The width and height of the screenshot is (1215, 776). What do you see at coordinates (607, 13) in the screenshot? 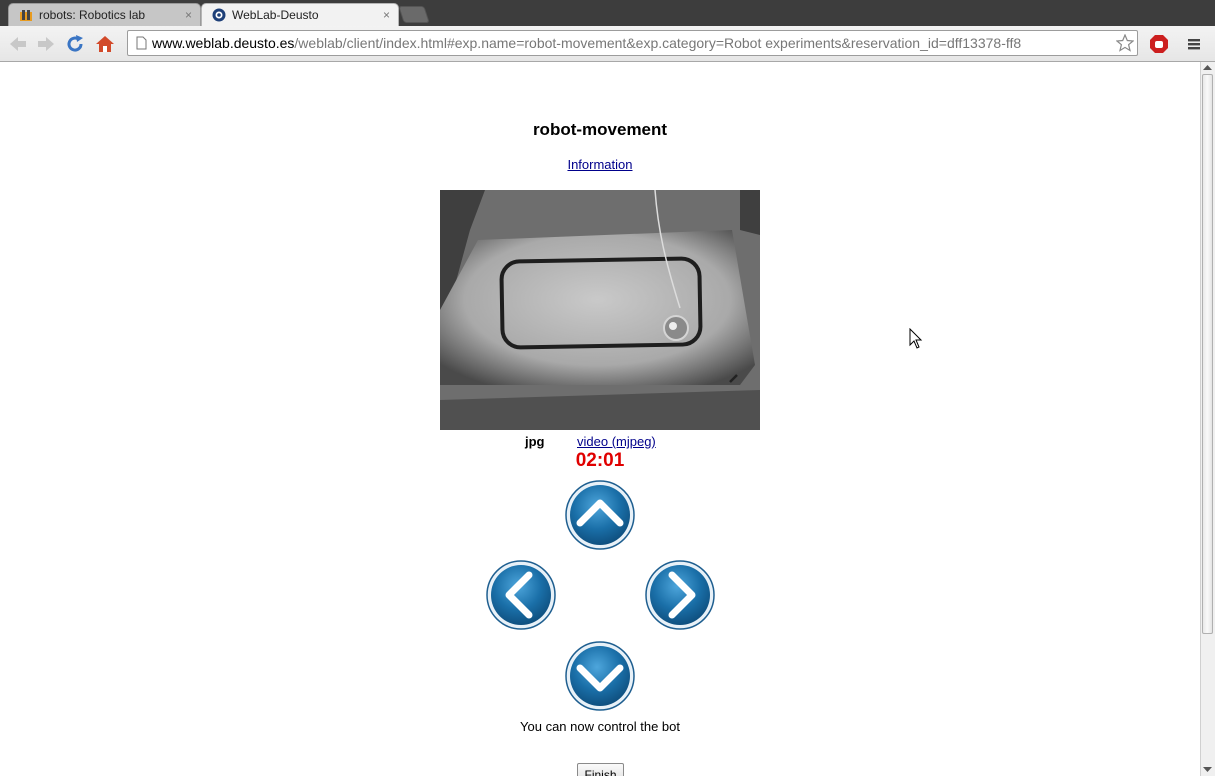
I see `tab-strip: robots: Robotics lab × WebLab-Deusto ×` at bounding box center [607, 13].